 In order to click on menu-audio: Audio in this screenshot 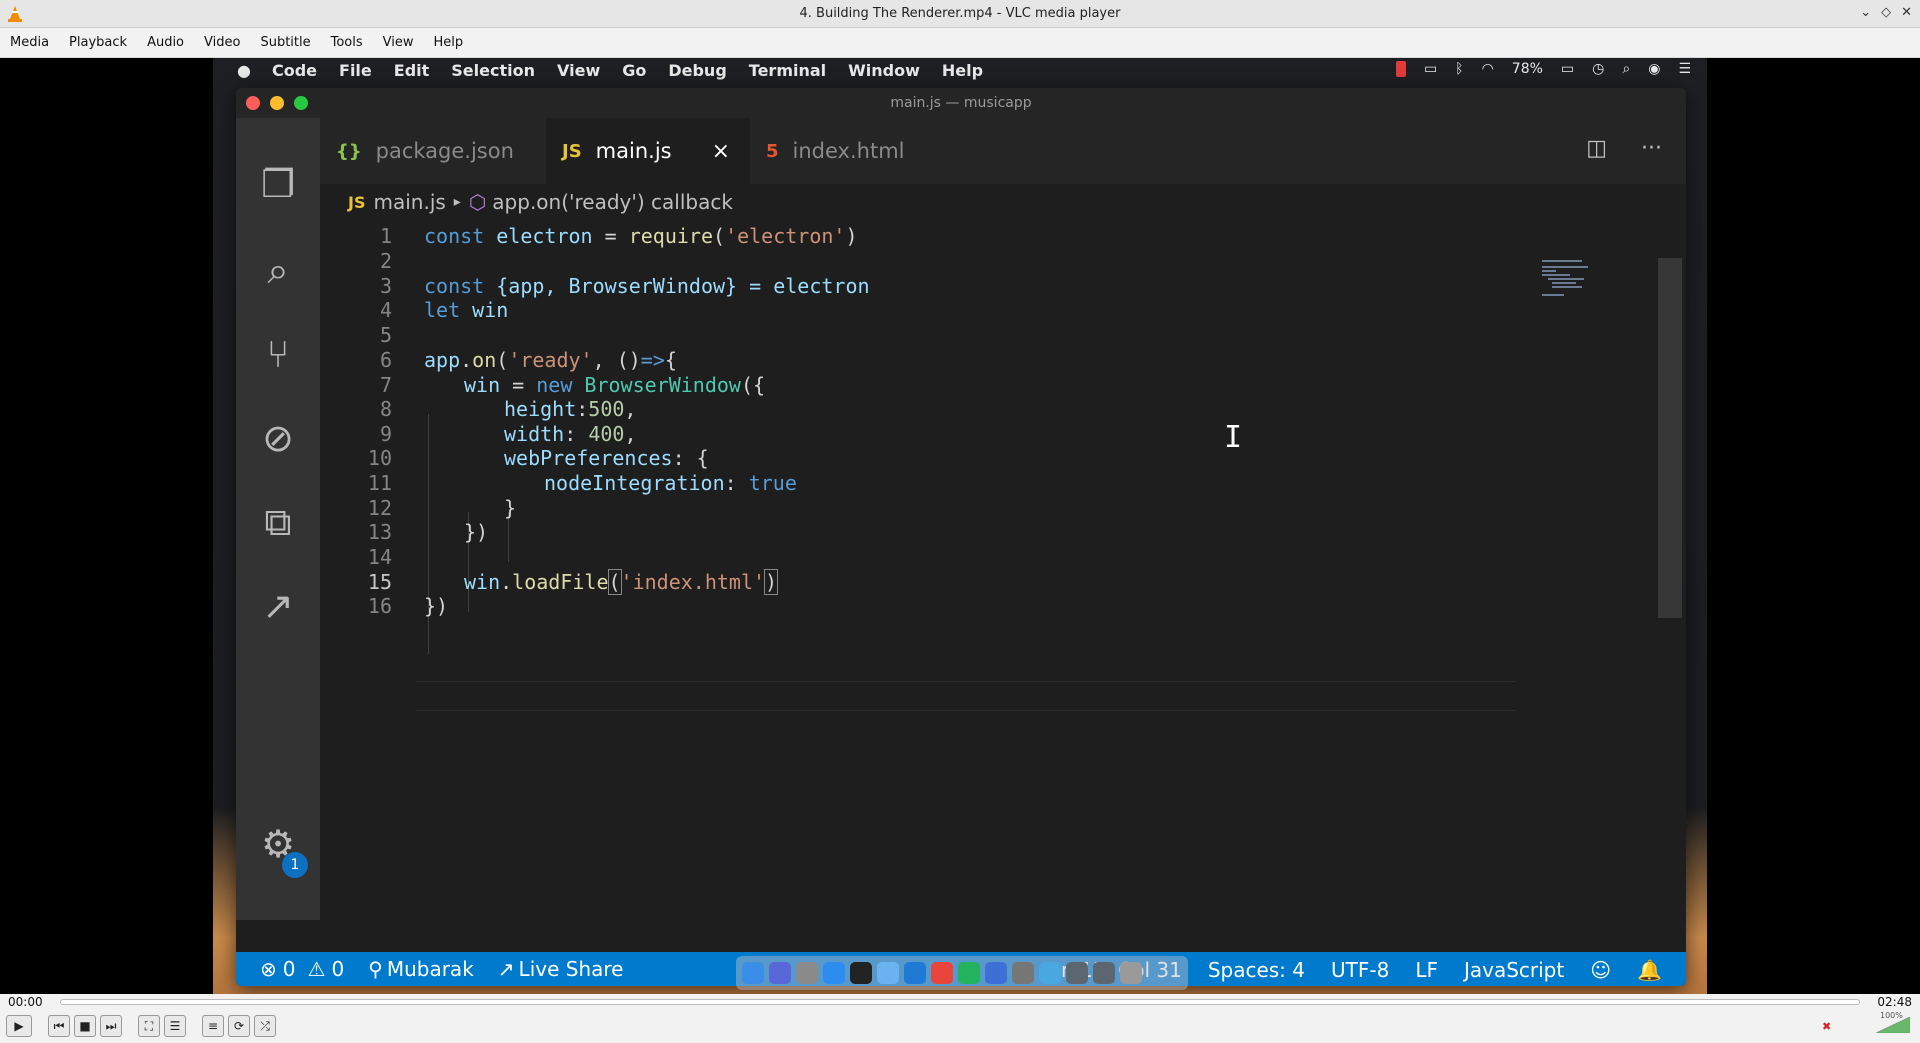, I will do `click(165, 42)`.